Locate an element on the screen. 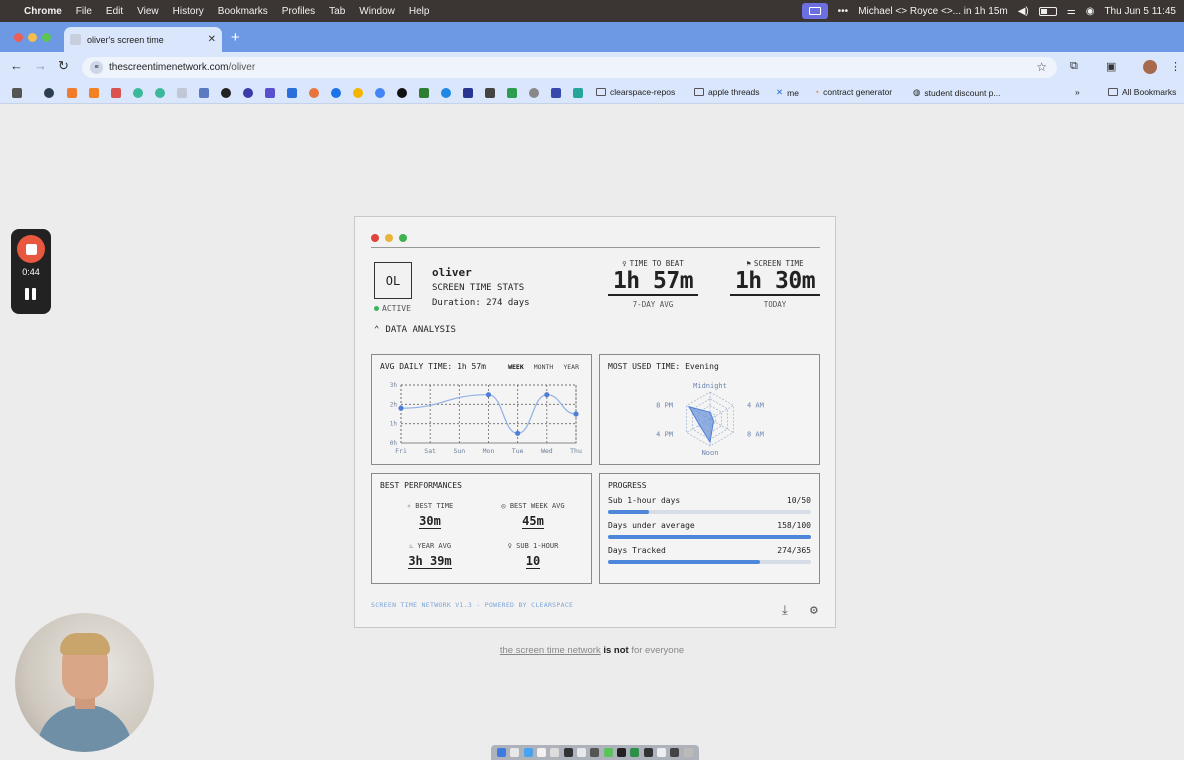  progress-track is located at coordinates (709, 562).